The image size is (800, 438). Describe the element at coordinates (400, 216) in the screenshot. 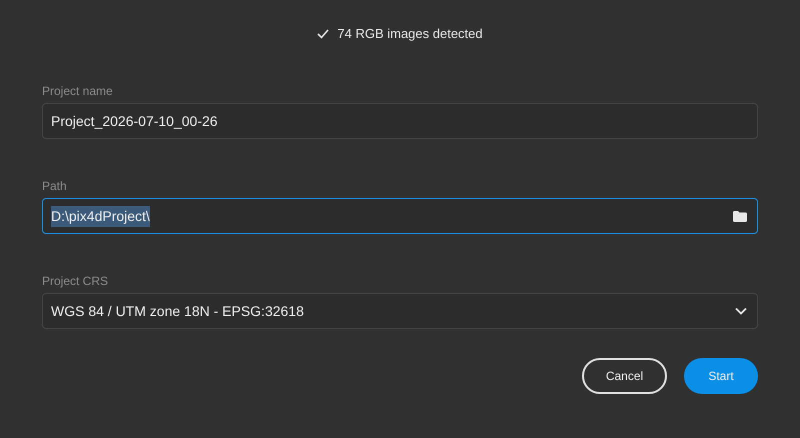

I see `input-field: D:\pix4dProject\` at that location.